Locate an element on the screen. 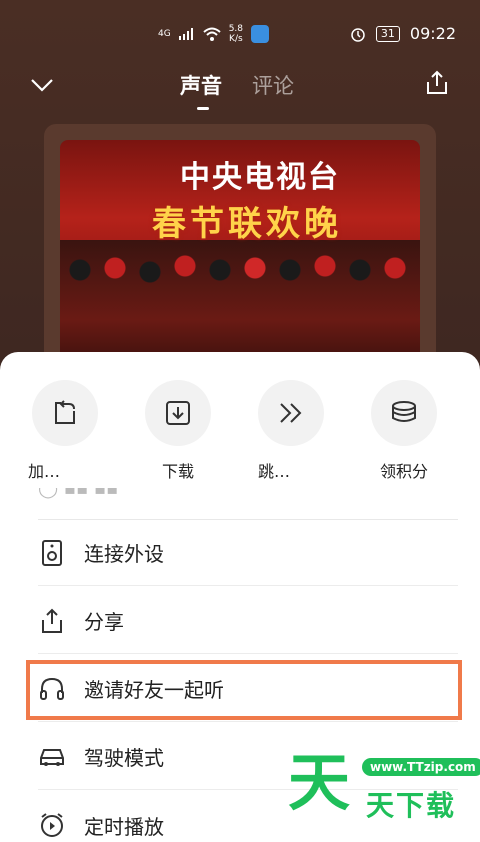 The height and width of the screenshot is (842, 480). status-network: 4G 5.8 K/s is located at coordinates (214, 34).